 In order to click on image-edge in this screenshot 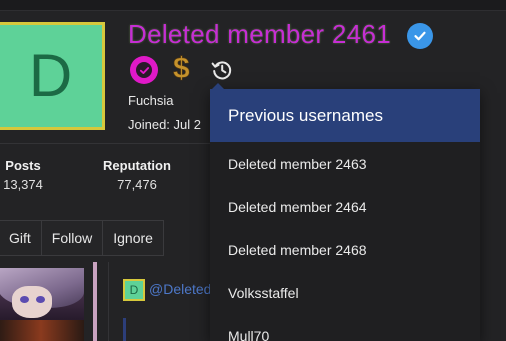, I will do `click(95, 301)`.